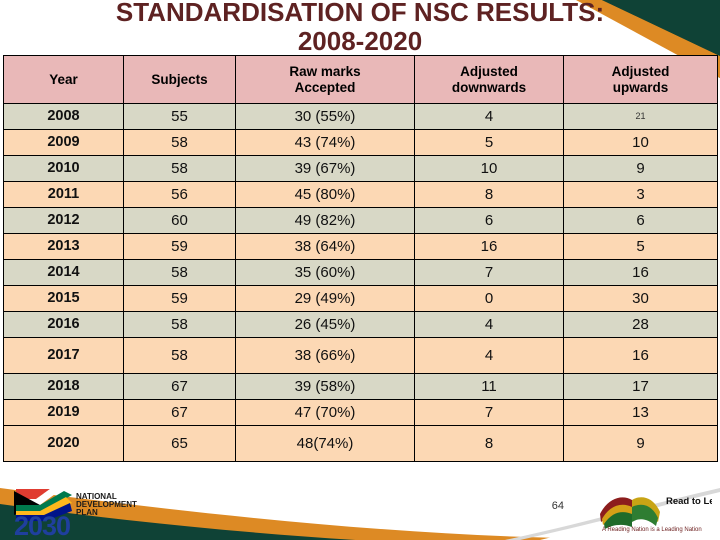 The height and width of the screenshot is (540, 720). I want to click on cell-raw-marks-accepted: 43 (74%), so click(325, 142).